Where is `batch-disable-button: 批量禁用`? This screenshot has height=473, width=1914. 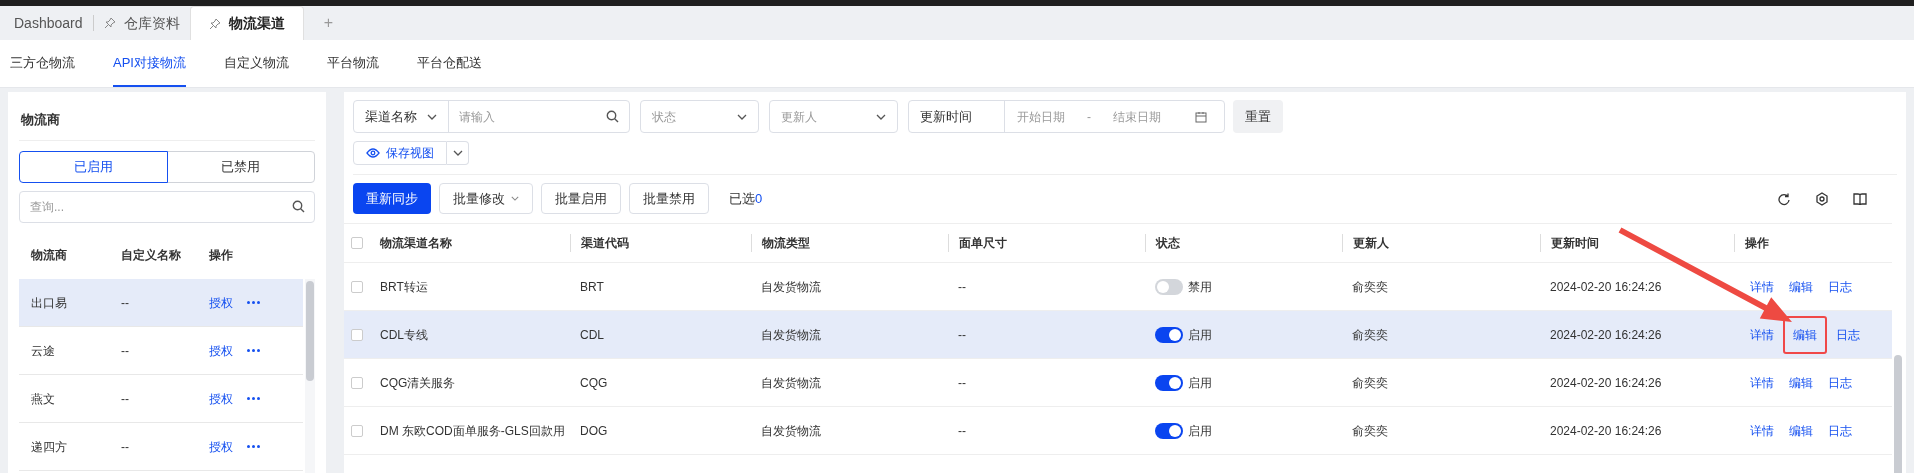
batch-disable-button: 批量禁用 is located at coordinates (669, 198).